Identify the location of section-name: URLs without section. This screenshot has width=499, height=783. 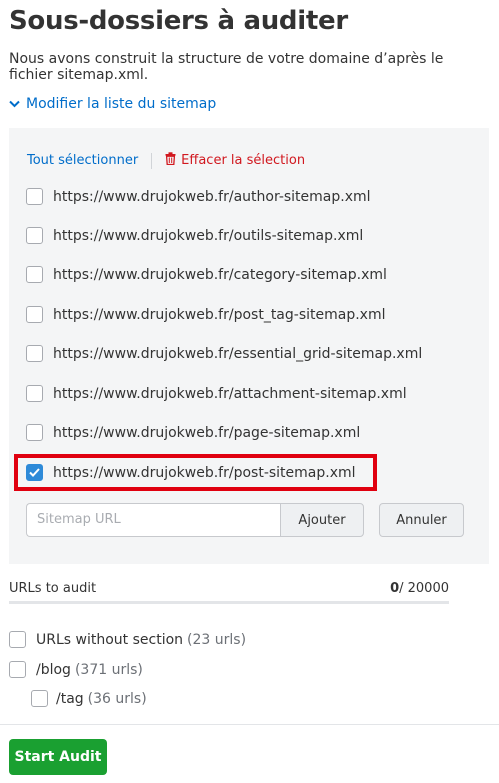
(110, 639).